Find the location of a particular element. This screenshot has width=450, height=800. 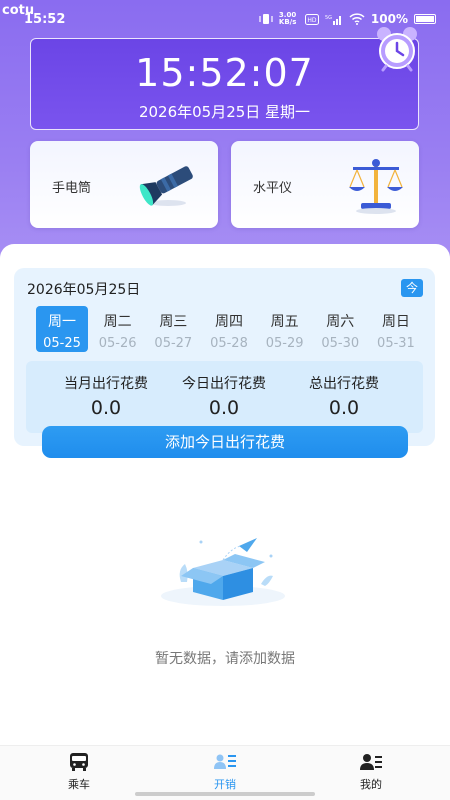

week-day-thu: 周四 05-28 is located at coordinates (229, 329).